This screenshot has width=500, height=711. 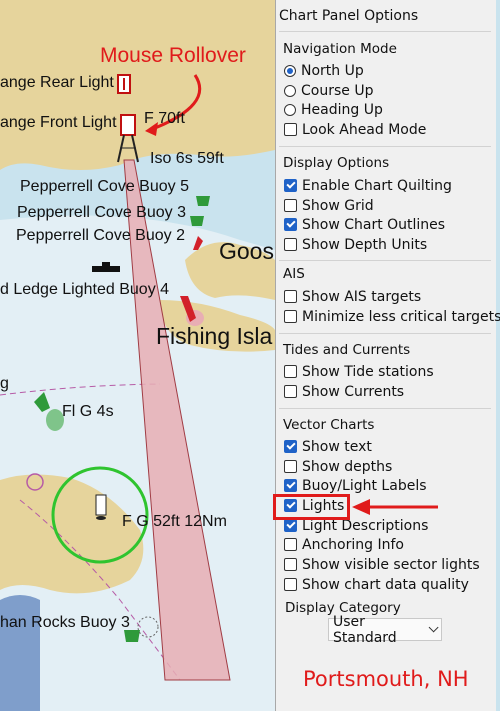 What do you see at coordinates (88, 411) in the screenshot?
I see `flg-label: Fl G 4s` at bounding box center [88, 411].